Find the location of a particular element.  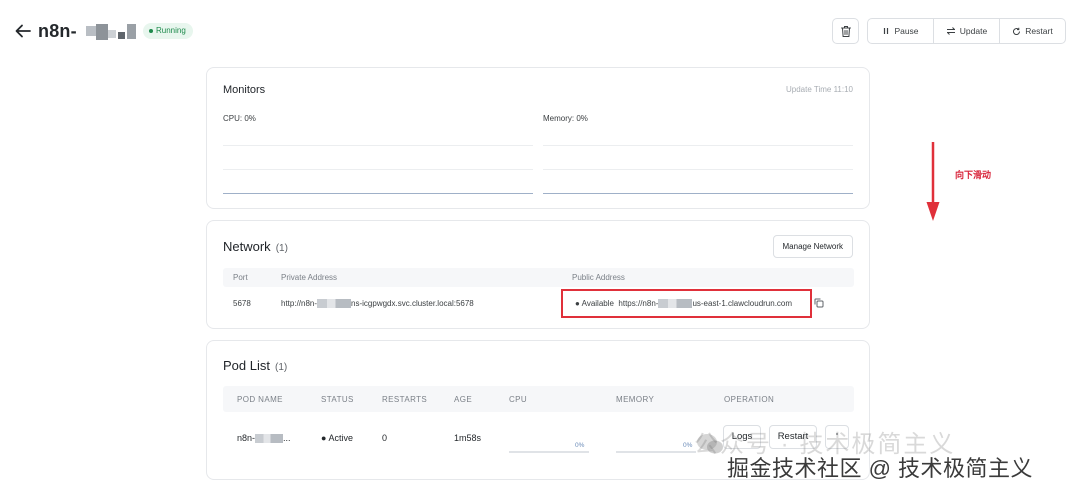

network-title: Network (1) is located at coordinates (255, 246).